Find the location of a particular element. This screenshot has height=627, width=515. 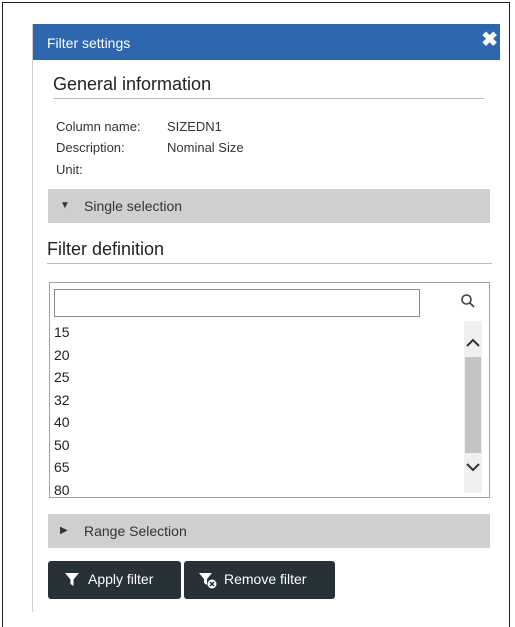

caret-right-icon: ▶ is located at coordinates (64, 530).